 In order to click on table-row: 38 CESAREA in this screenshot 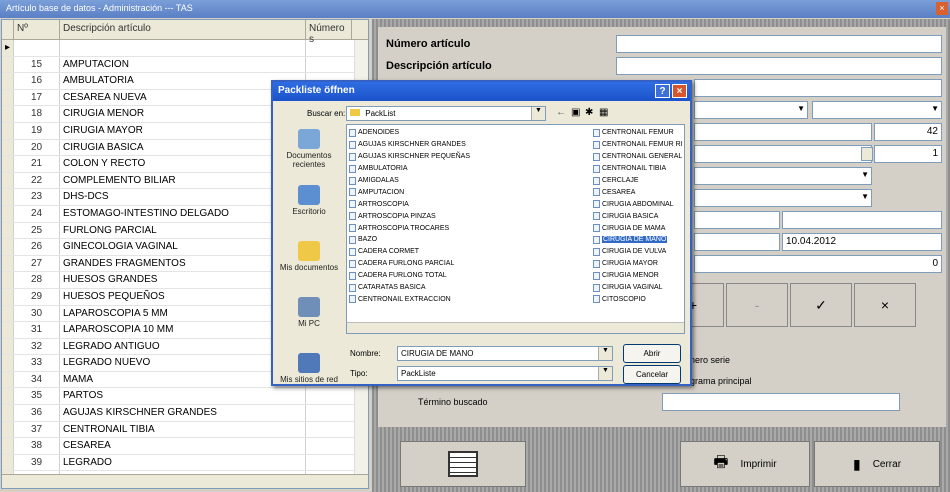, I will do `click(185, 446)`.